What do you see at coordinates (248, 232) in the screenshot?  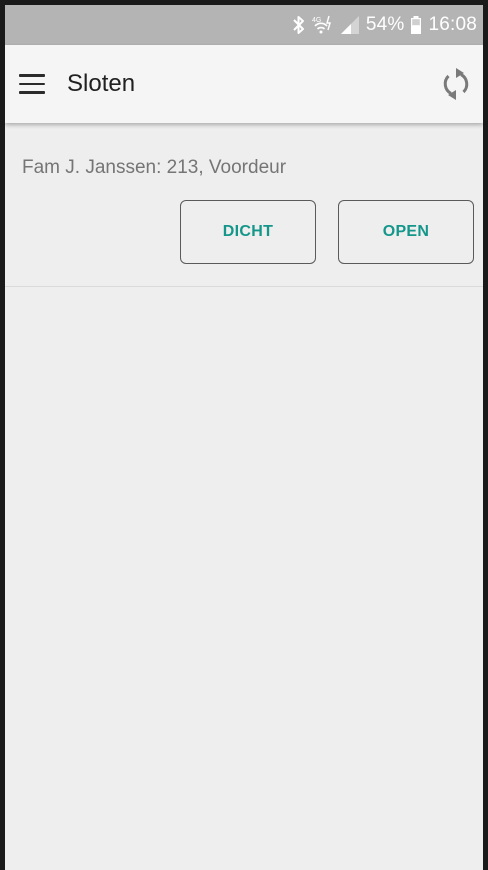 I see `close-lock-button: DICHT` at bounding box center [248, 232].